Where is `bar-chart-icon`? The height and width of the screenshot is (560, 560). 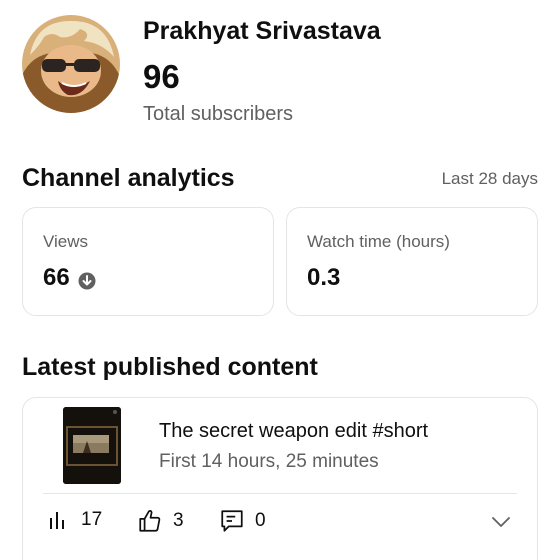 bar-chart-icon is located at coordinates (57, 520).